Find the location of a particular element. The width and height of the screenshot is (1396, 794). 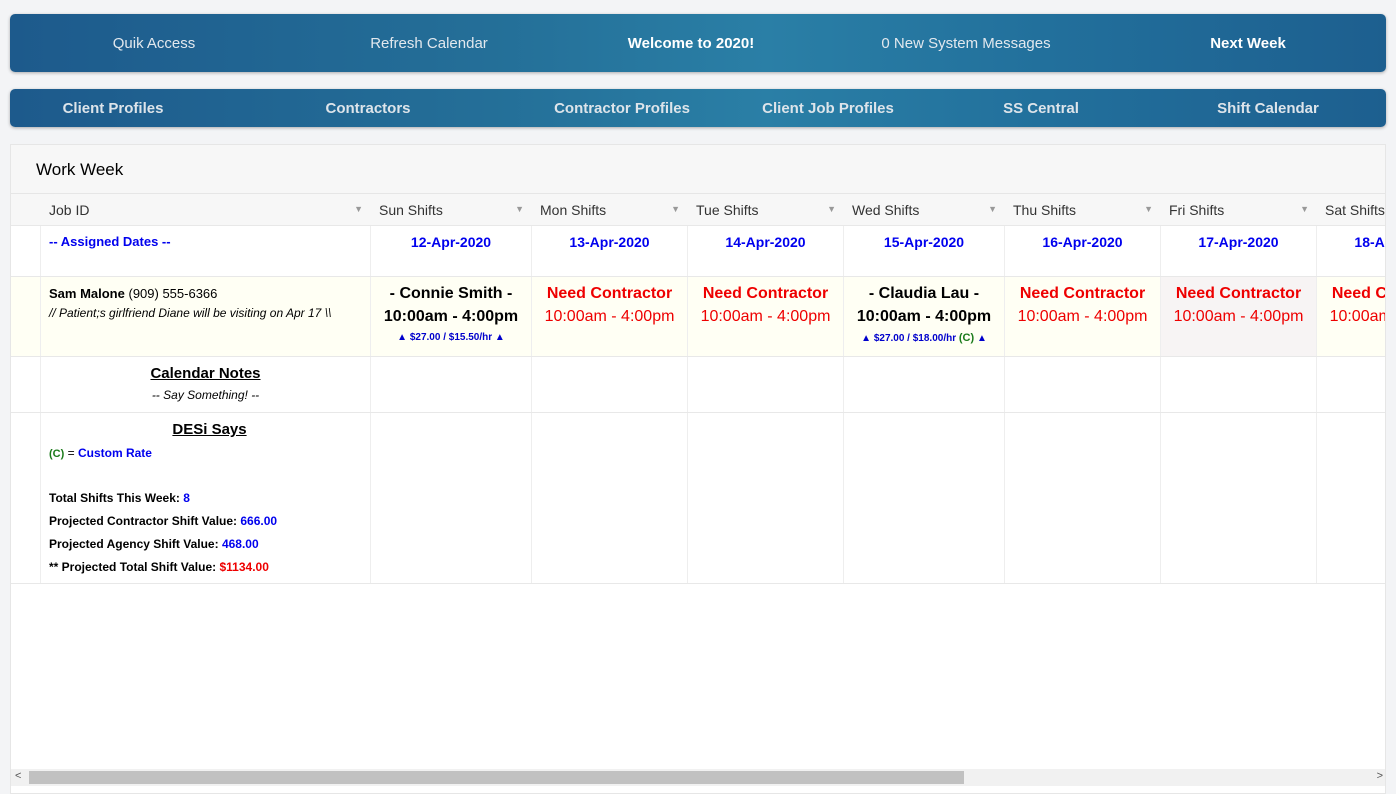

column-header-wed: Wed Shifts ▼ is located at coordinates (924, 209).